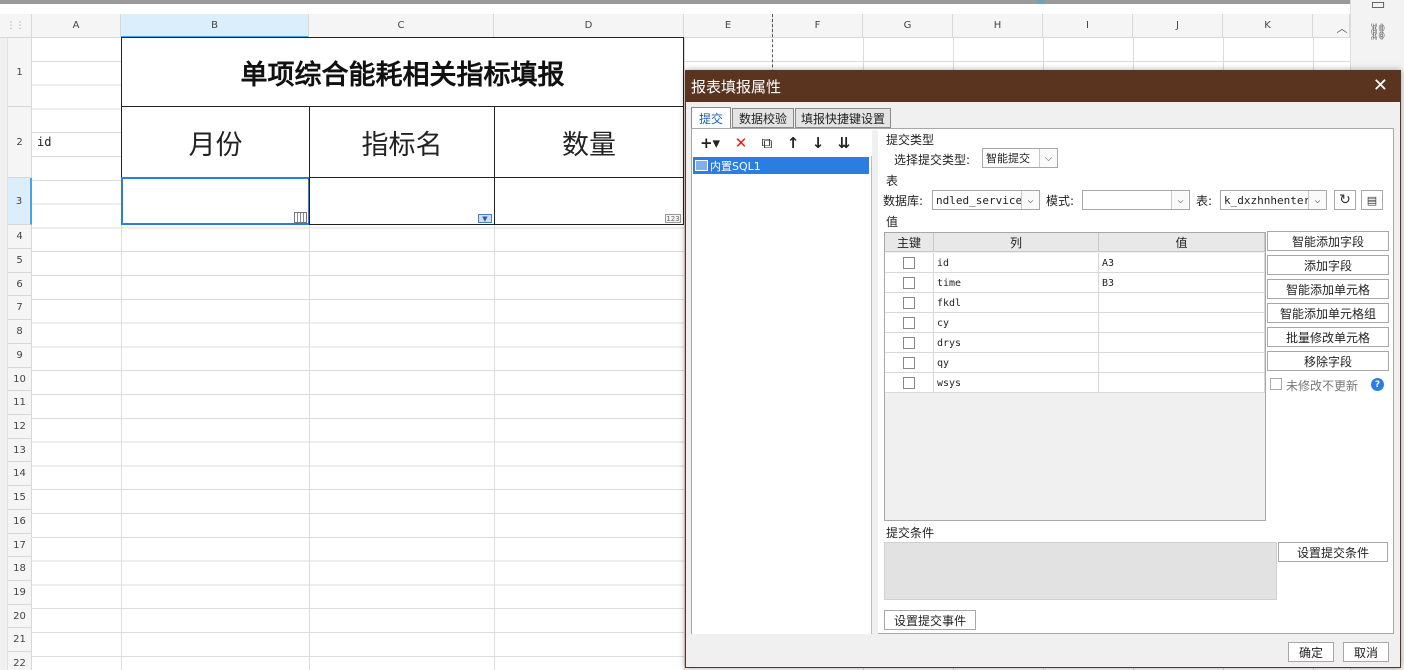 This screenshot has height=670, width=1404. Describe the element at coordinates (20, 142) in the screenshot. I see `row-header-2: 2` at that location.